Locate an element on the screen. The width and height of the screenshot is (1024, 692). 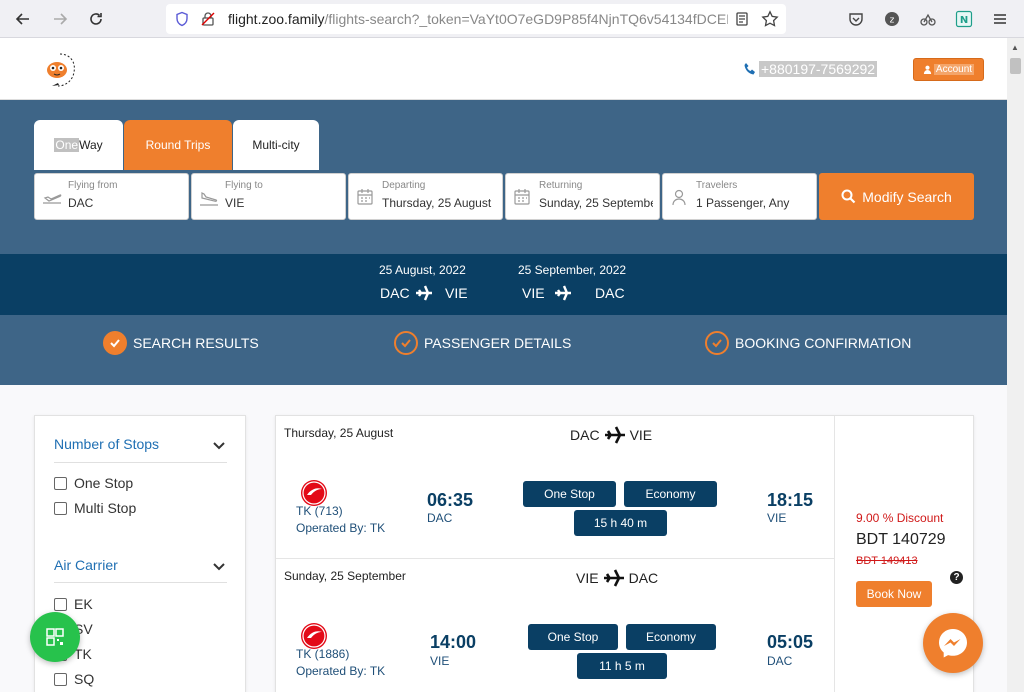
messenger-icon is located at coordinates (953, 643).